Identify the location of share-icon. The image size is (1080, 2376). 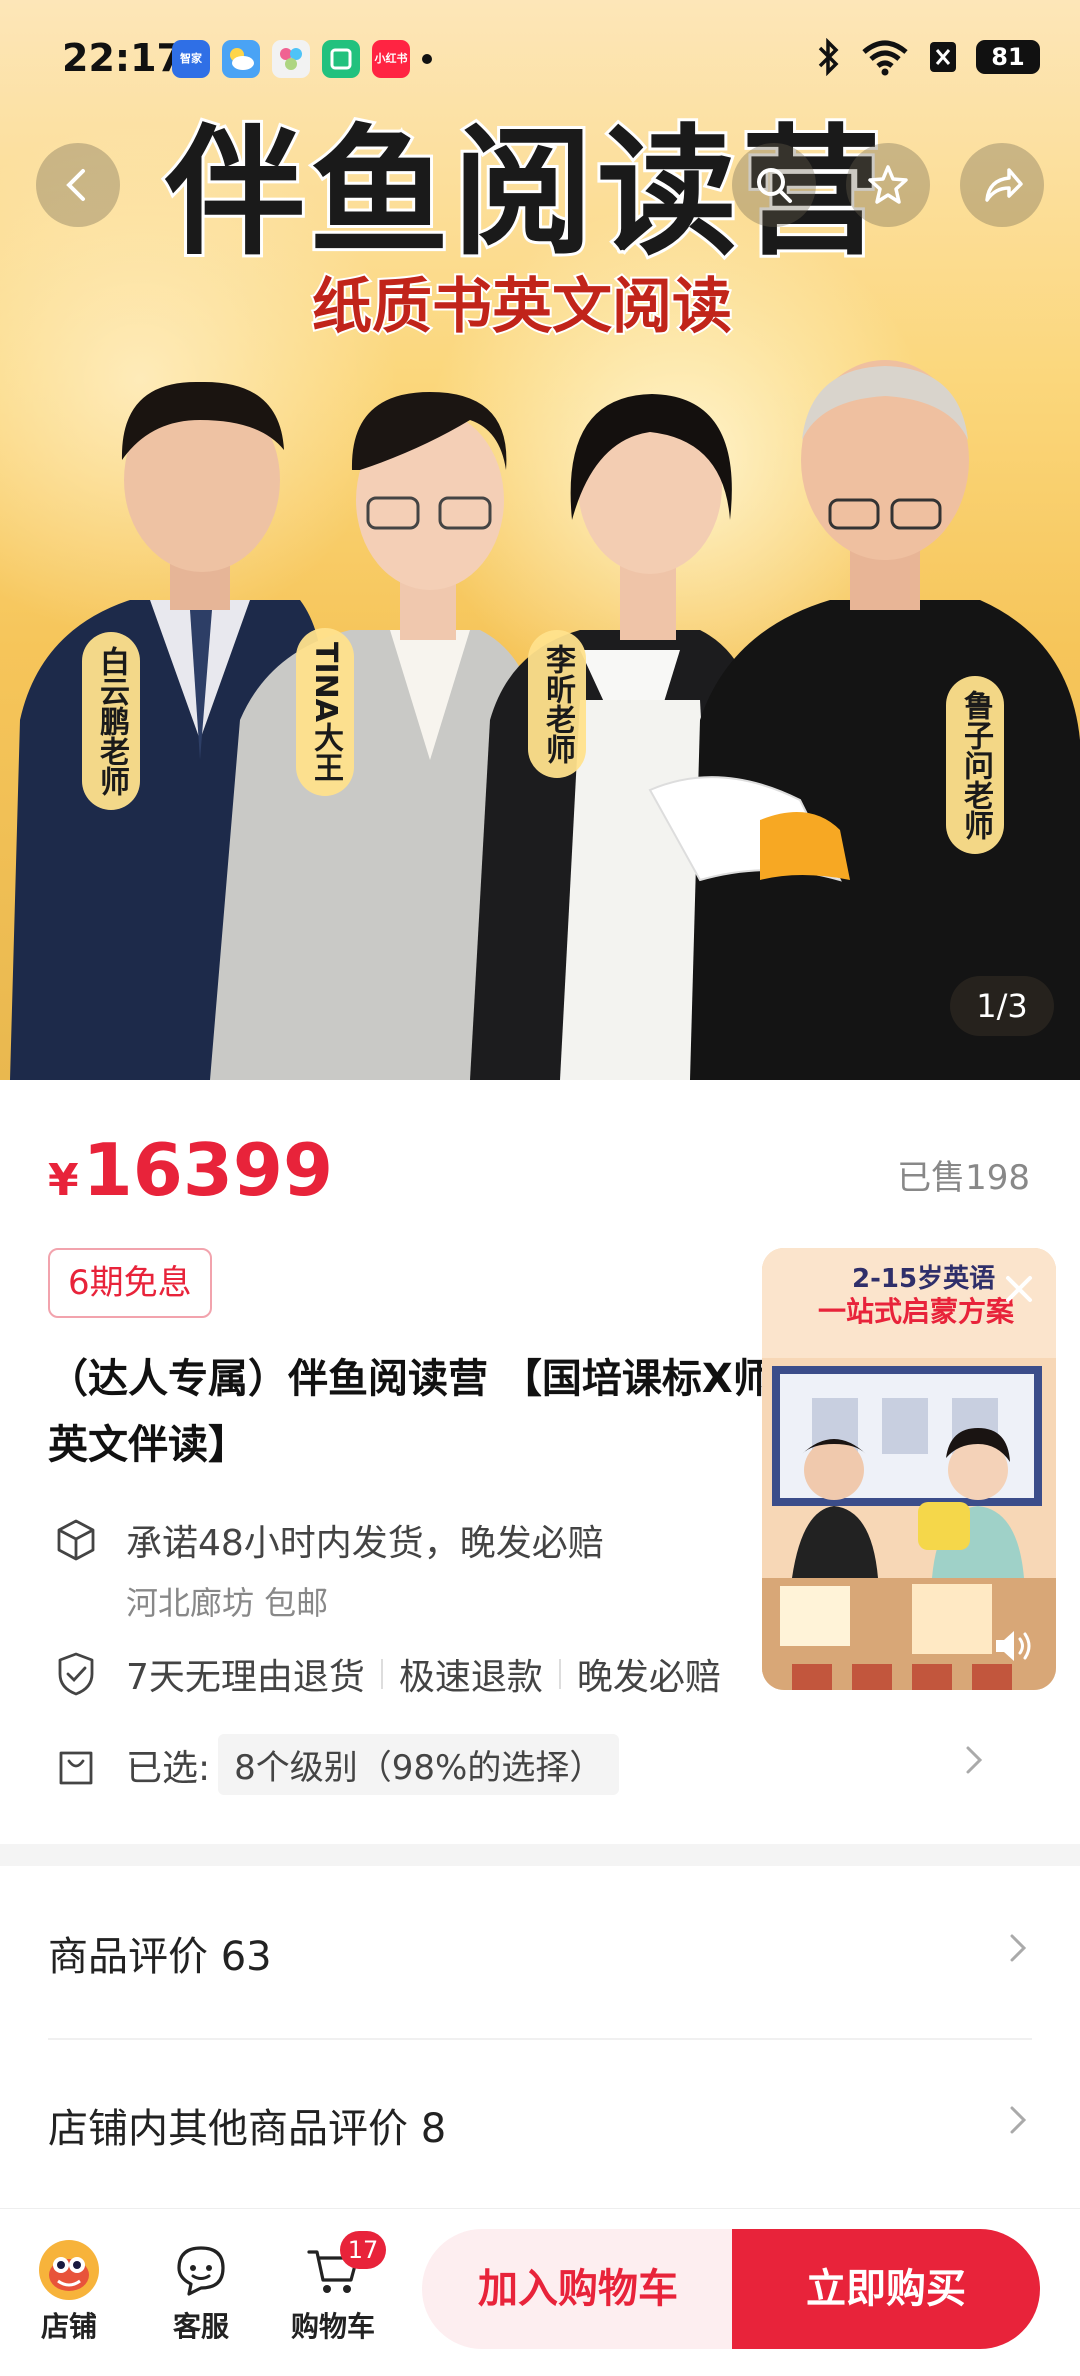
(1004, 185).